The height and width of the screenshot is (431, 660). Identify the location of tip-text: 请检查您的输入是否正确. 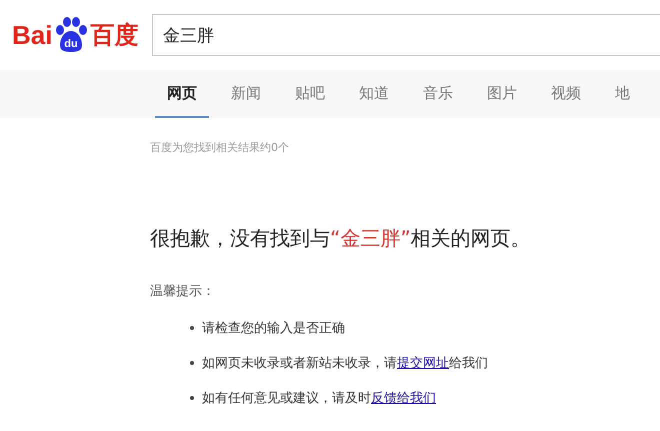
(273, 328).